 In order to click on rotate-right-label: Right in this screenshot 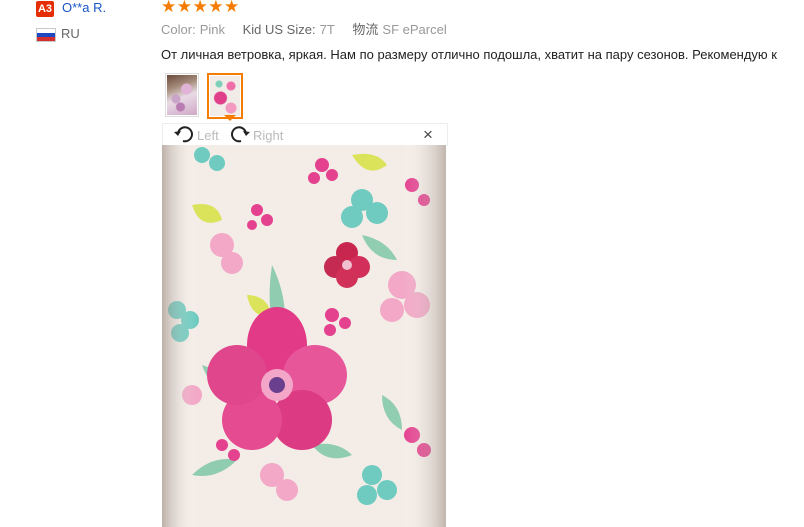, I will do `click(268, 135)`.